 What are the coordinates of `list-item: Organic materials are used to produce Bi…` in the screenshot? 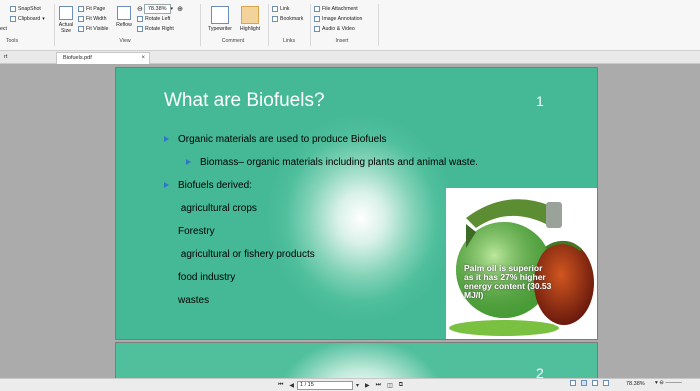 It's located at (275, 139).